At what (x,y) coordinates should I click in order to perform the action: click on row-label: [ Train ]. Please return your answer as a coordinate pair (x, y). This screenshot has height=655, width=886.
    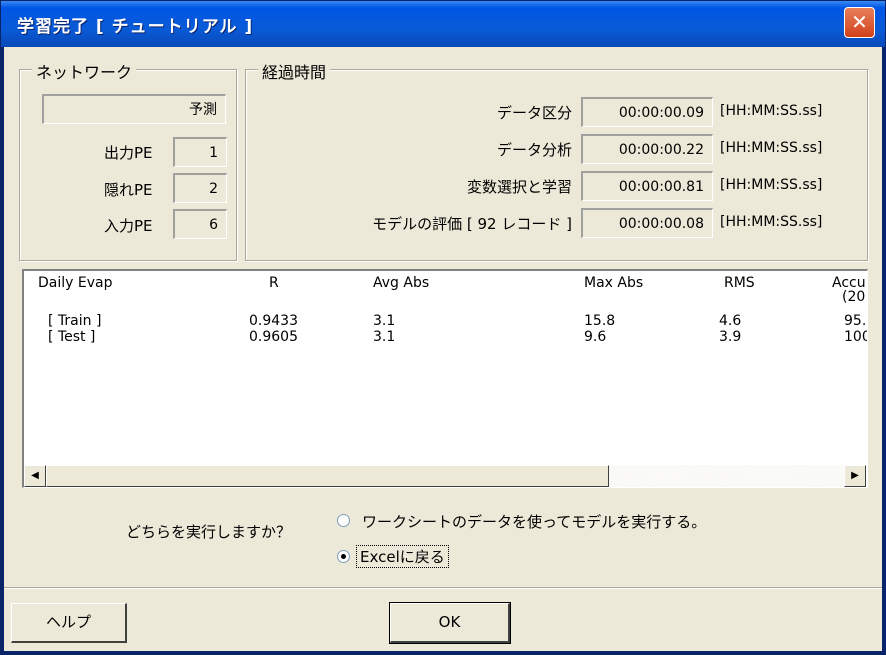
    Looking at the image, I should click on (75, 321).